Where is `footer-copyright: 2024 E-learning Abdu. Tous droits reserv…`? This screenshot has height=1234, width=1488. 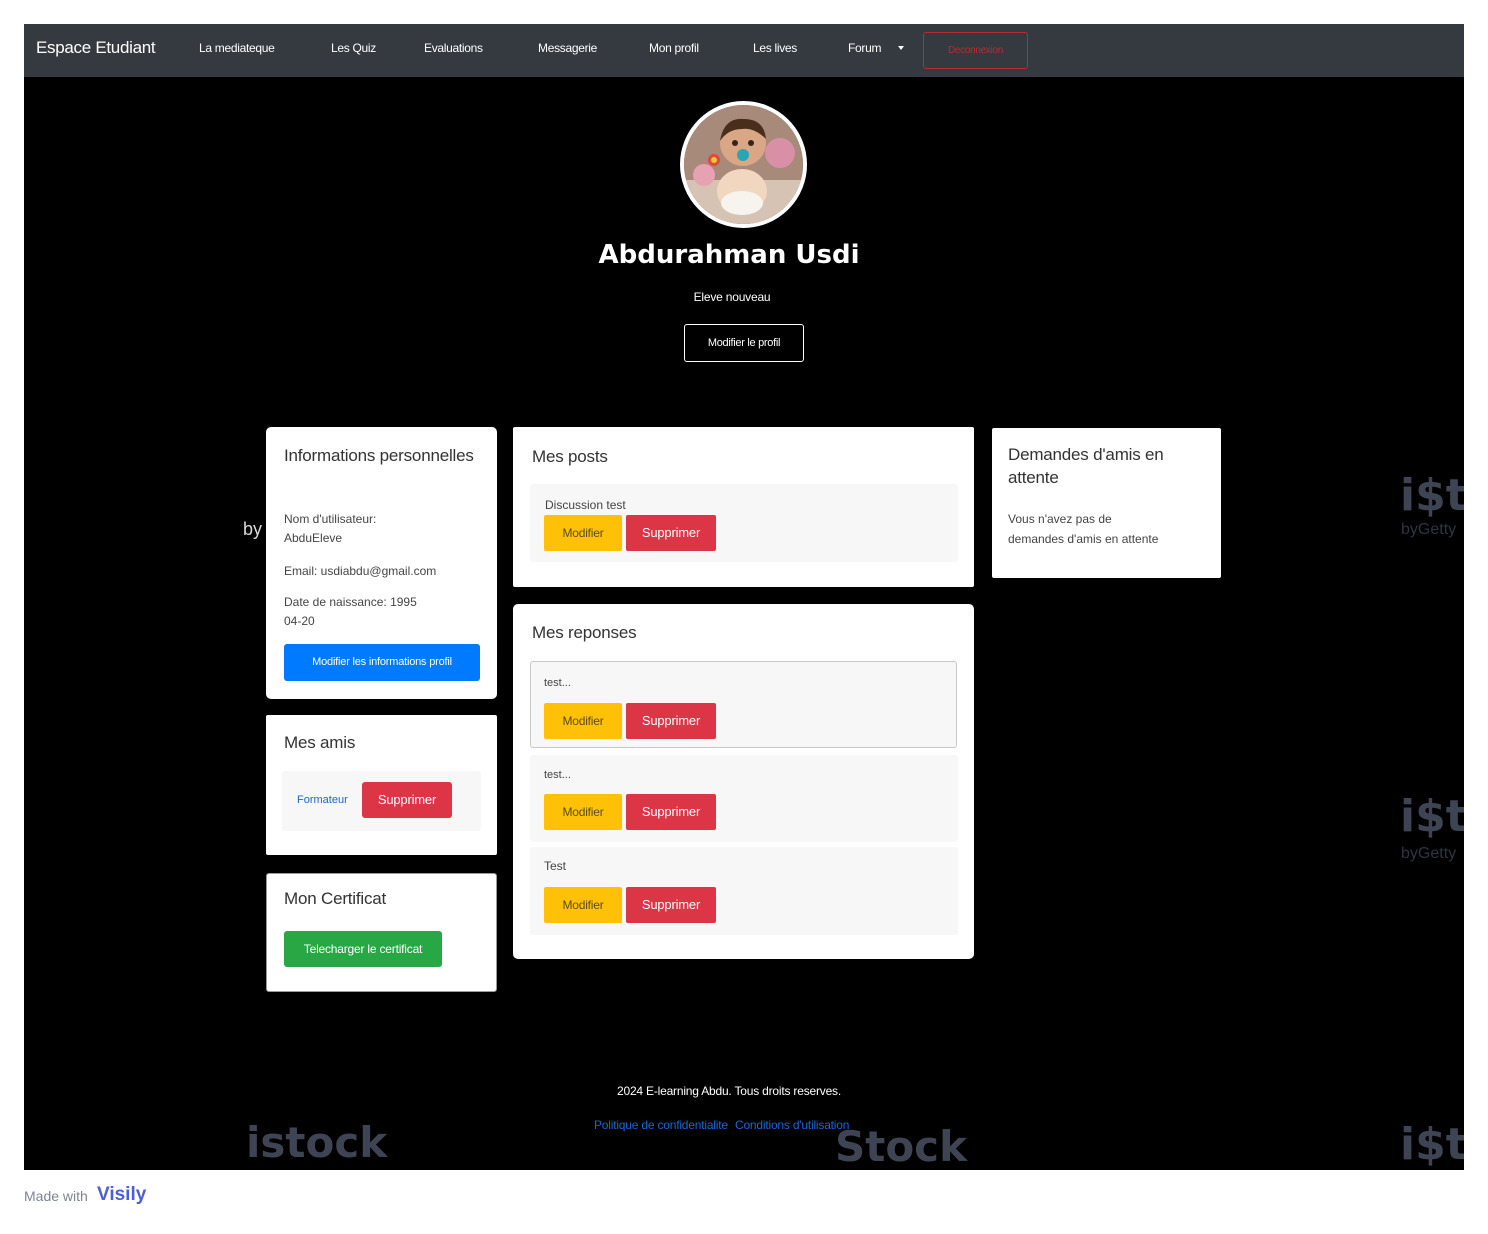
footer-copyright: 2024 E-learning Abdu. Tous droits reserv… is located at coordinates (729, 1091).